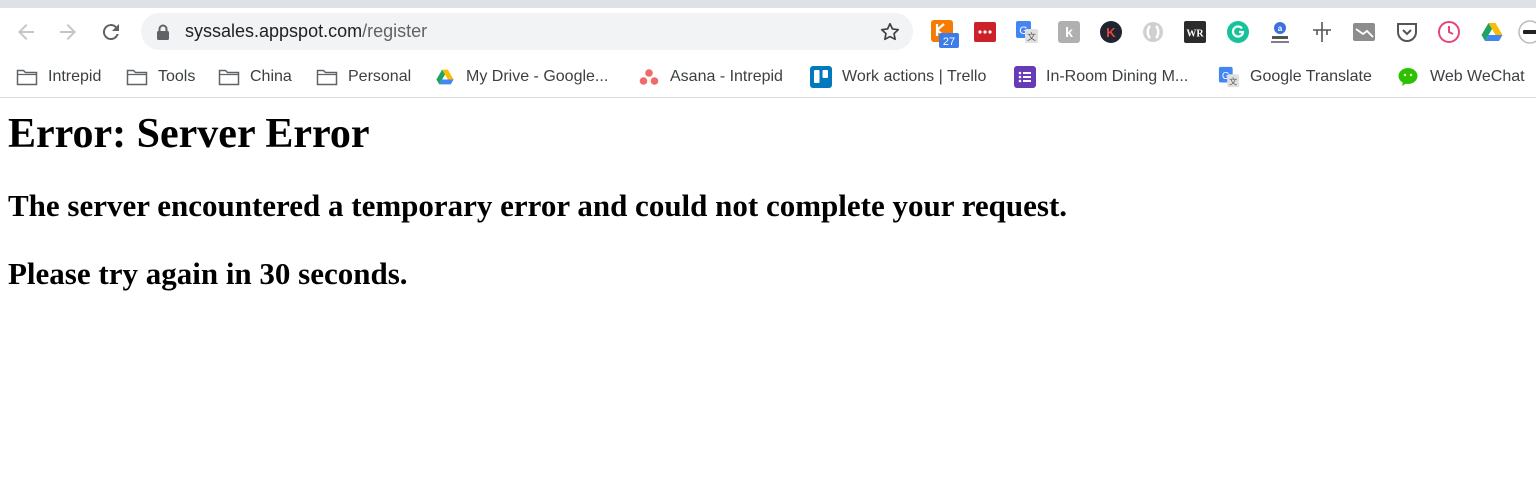 Image resolution: width=1536 pixels, height=496 pixels. What do you see at coordinates (1477, 76) in the screenshot?
I see `bookmark-label: Web WeChat` at bounding box center [1477, 76].